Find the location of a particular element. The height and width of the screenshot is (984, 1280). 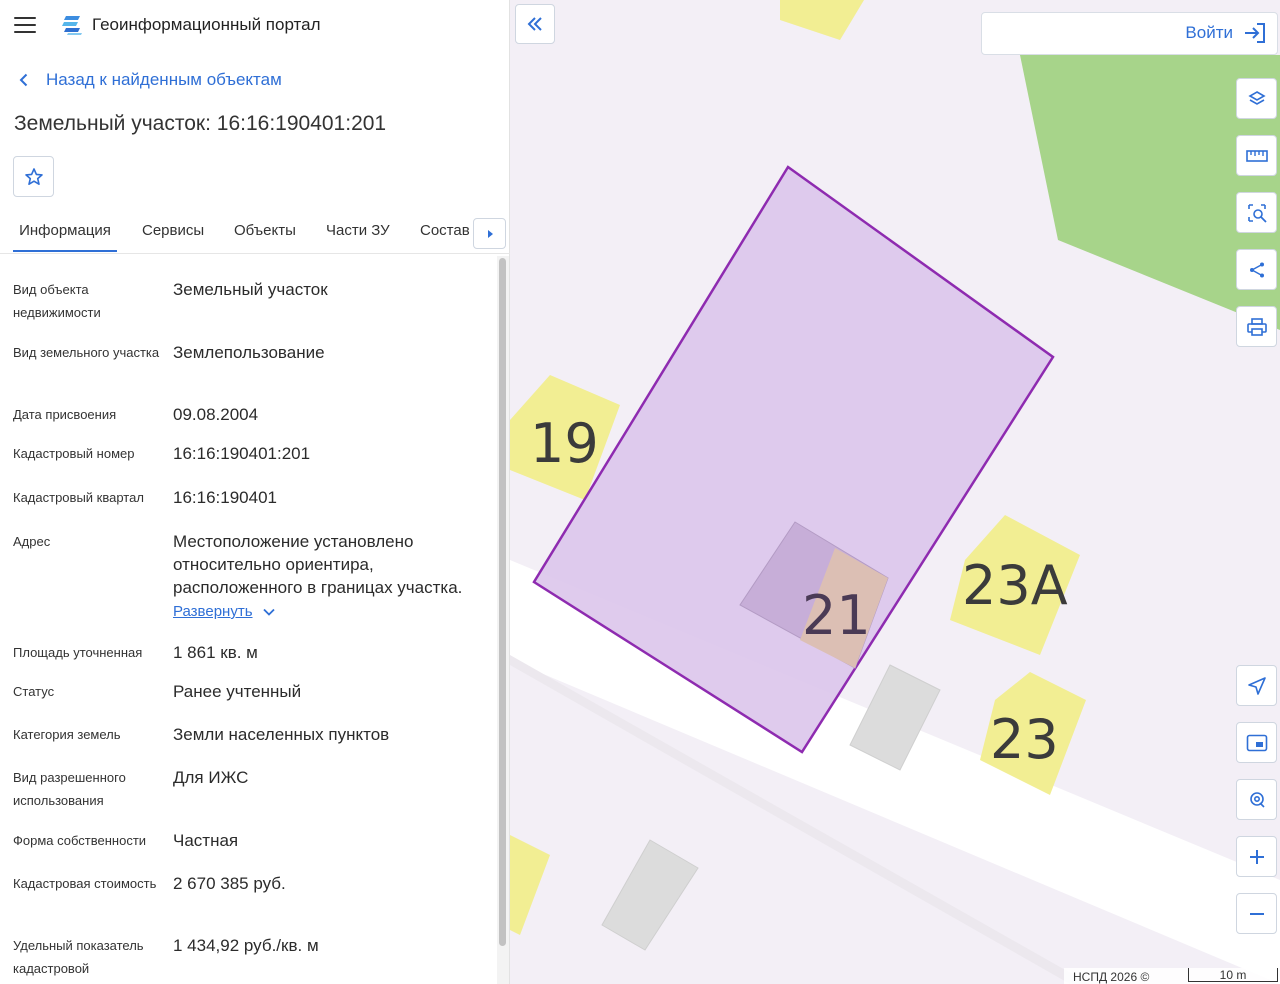

star-icon is located at coordinates (33, 176).